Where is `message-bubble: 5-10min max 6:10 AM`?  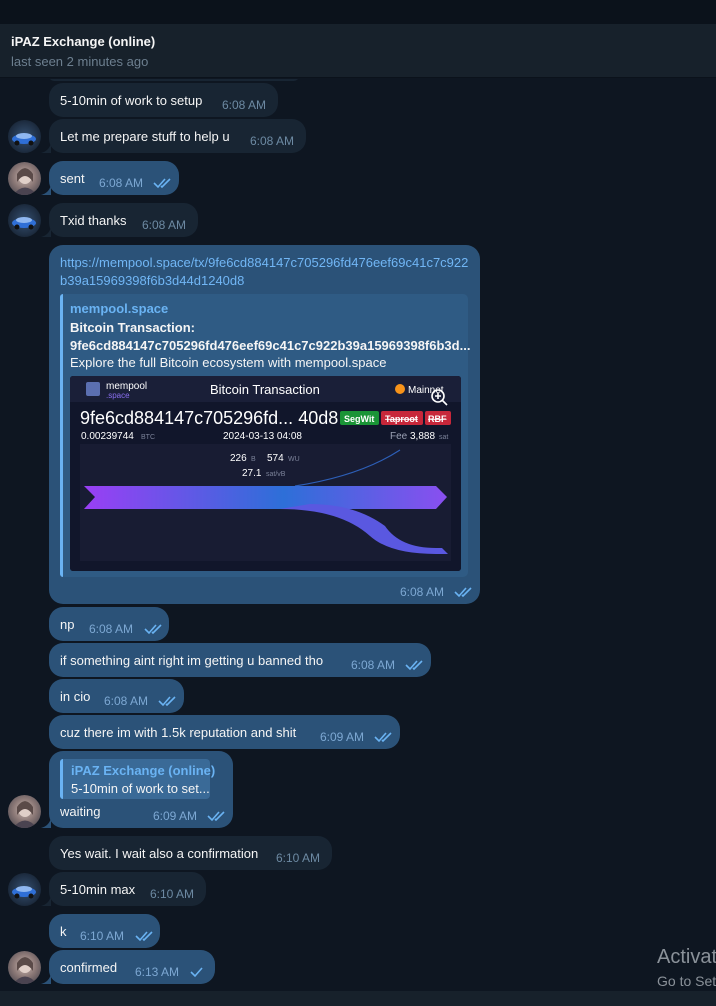
message-bubble: 5-10min max 6:10 AM is located at coordinates (127, 889).